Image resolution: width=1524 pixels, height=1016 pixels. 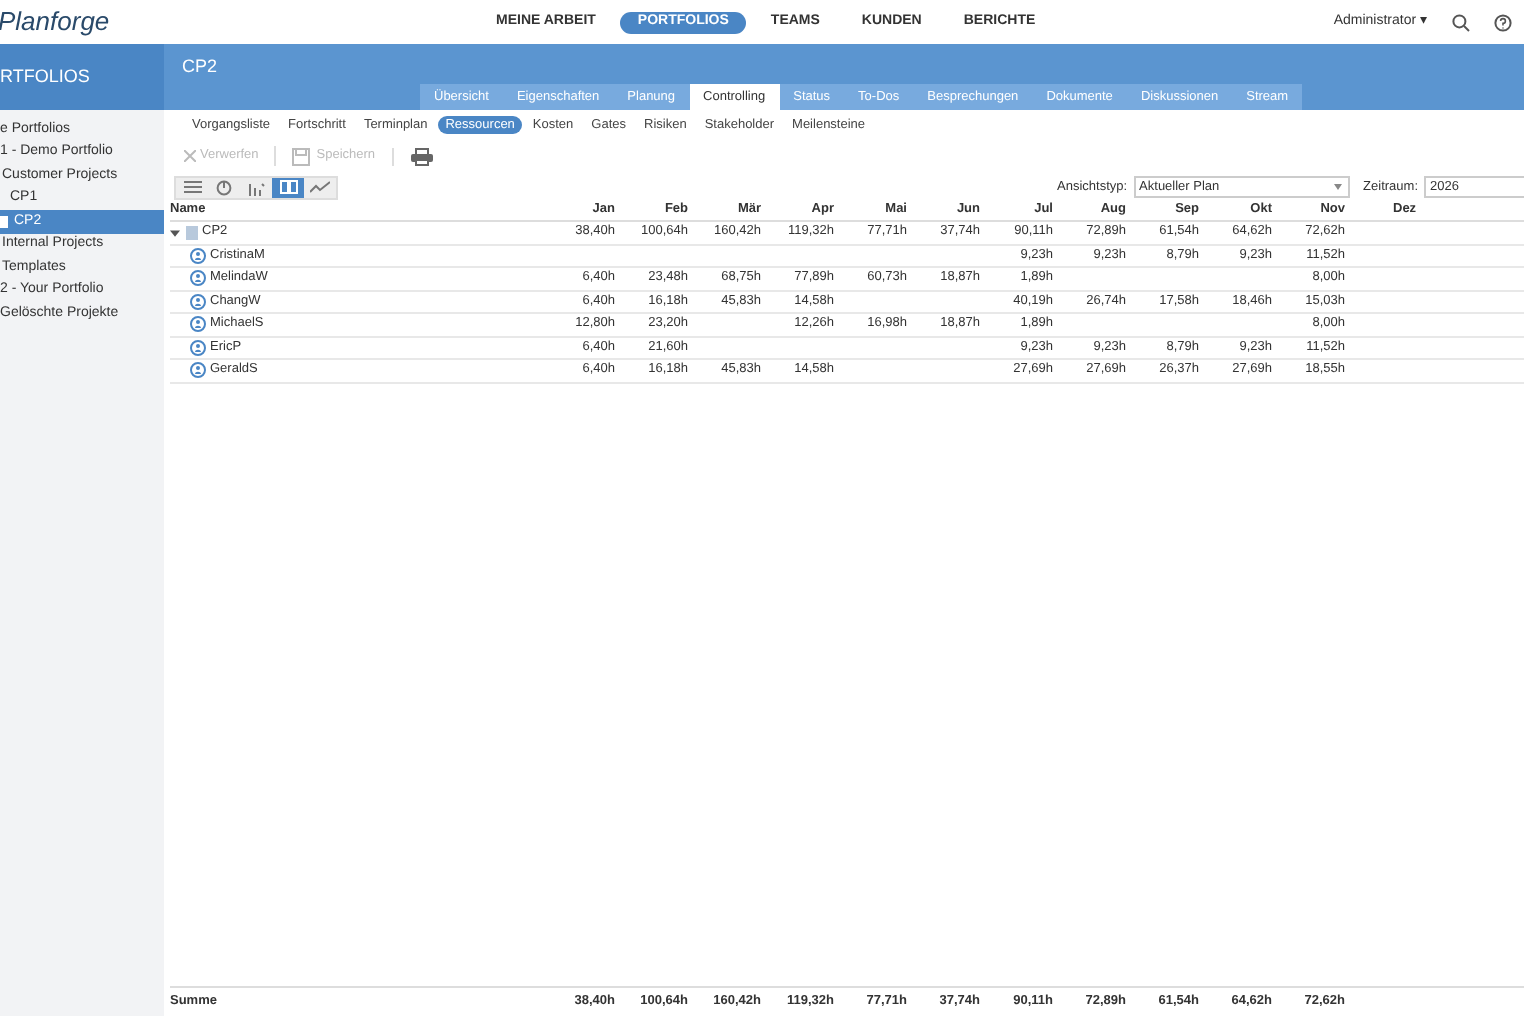 I want to click on print-button, so click(x=412, y=156).